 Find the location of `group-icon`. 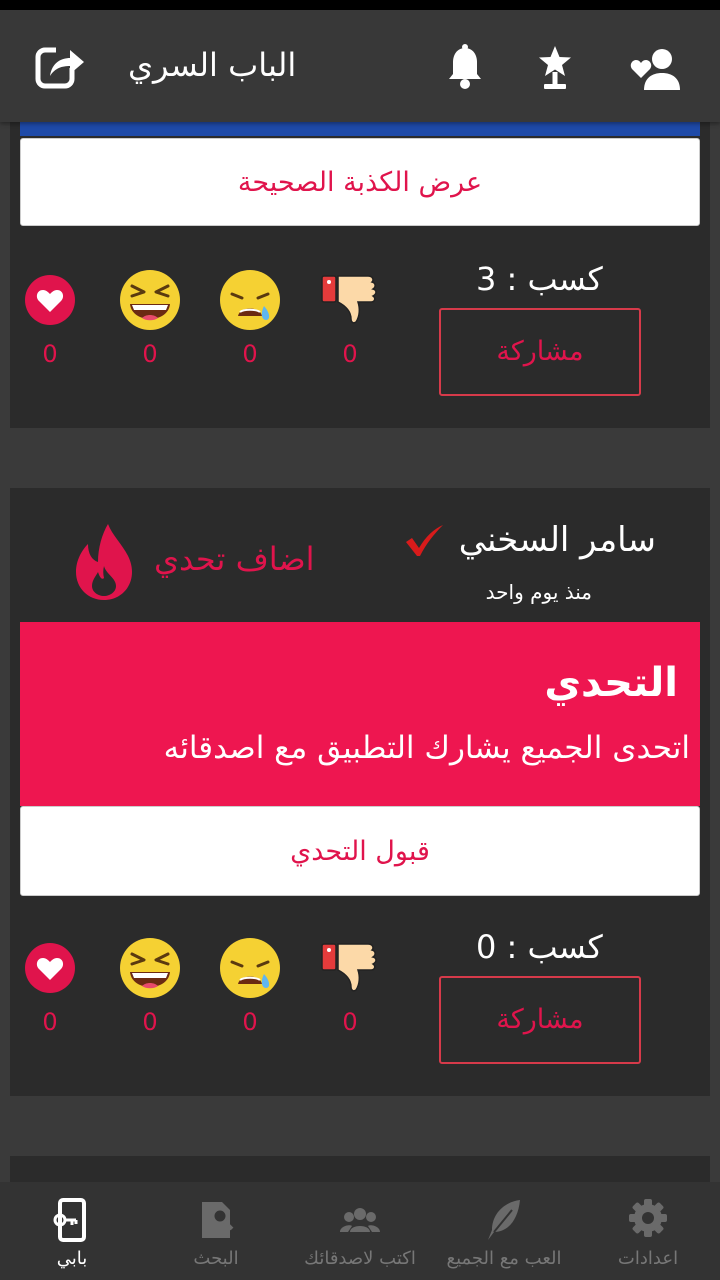

group-icon is located at coordinates (360, 1220).